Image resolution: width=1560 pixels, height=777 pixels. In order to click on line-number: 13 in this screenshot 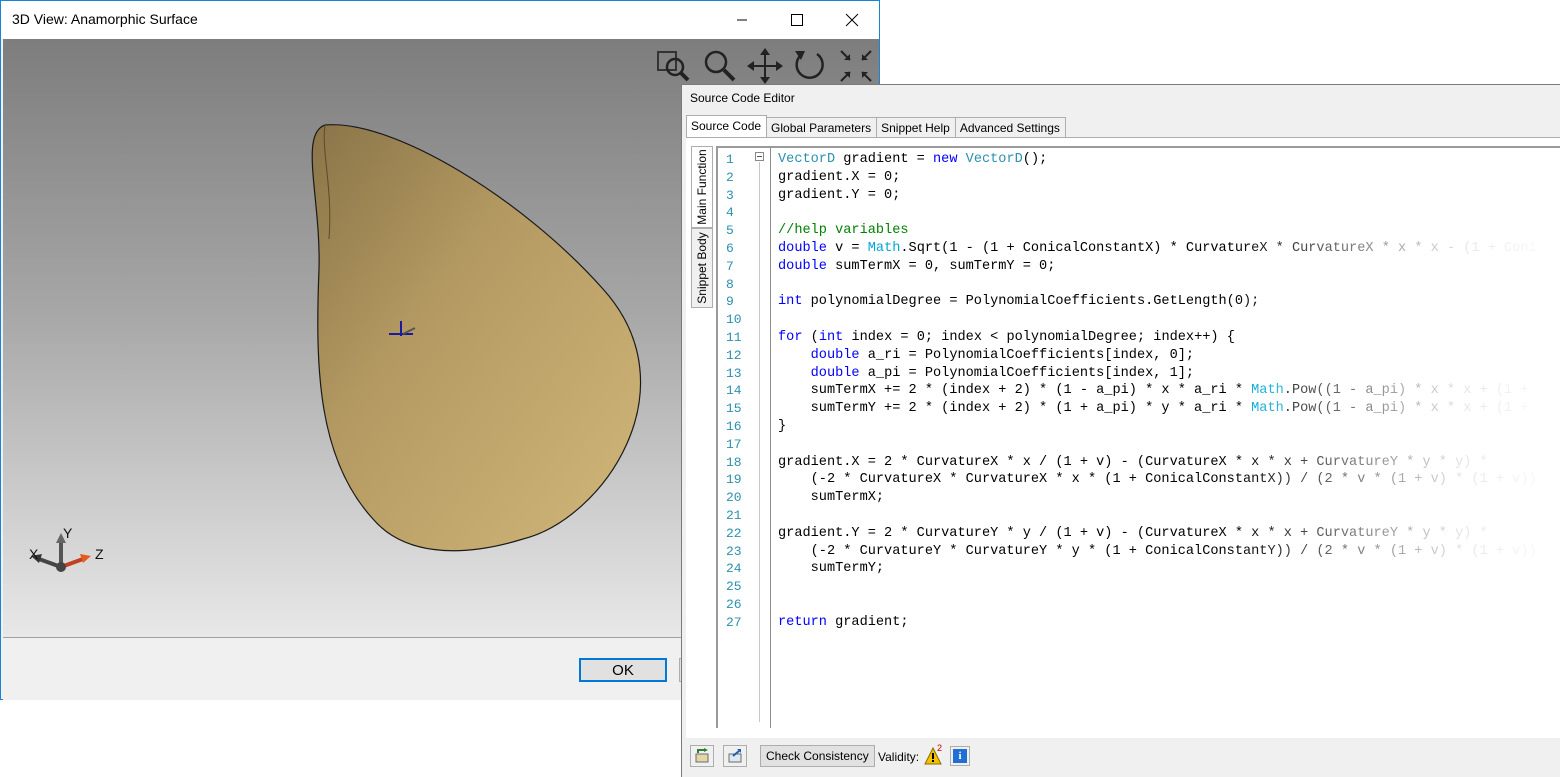, I will do `click(734, 373)`.